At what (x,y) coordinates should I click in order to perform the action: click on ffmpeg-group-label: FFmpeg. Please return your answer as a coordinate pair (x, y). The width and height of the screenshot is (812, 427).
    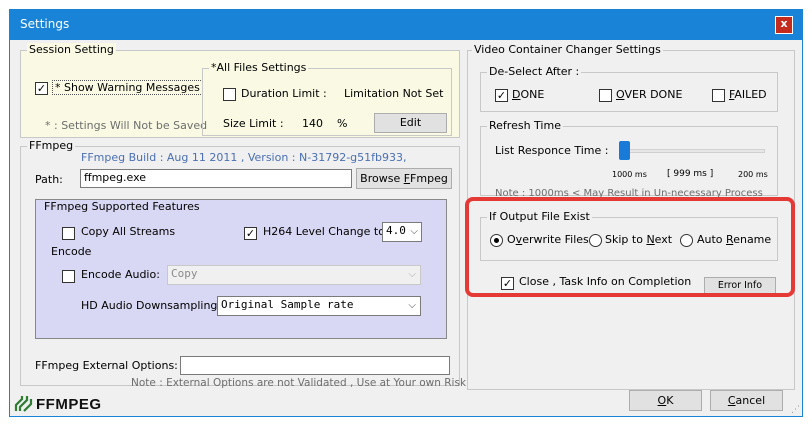
    Looking at the image, I should click on (51, 145).